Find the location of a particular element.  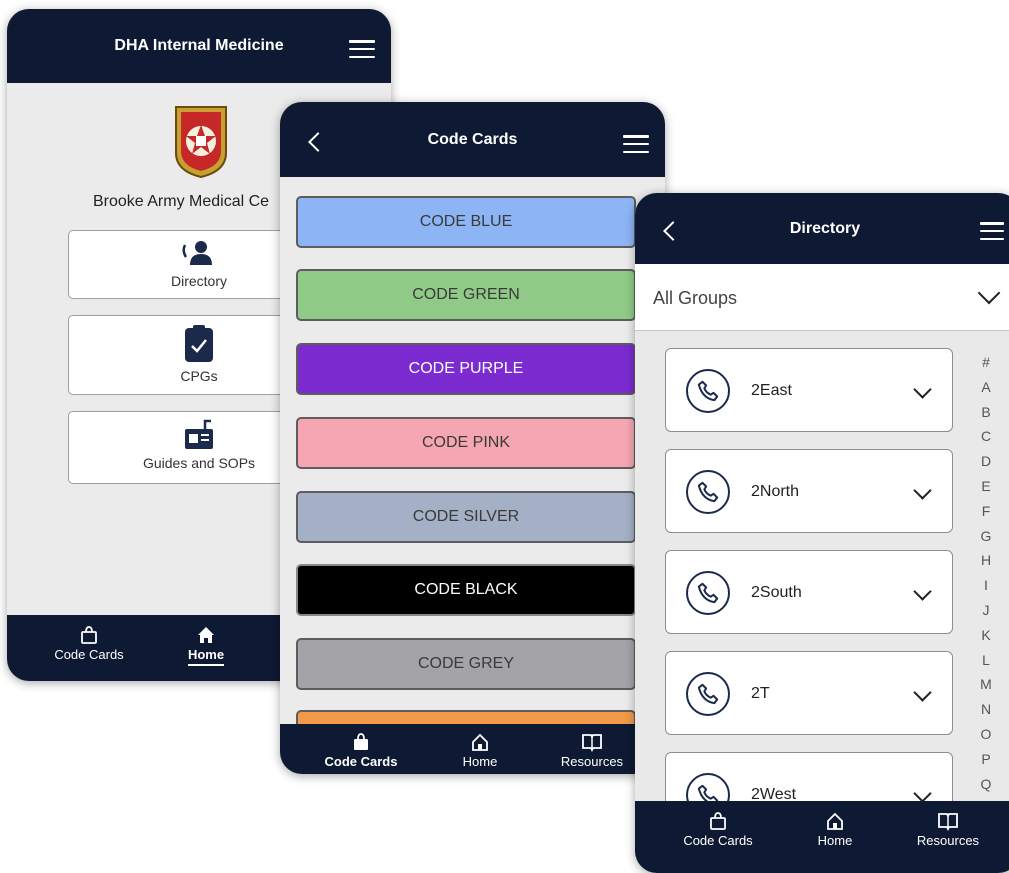

directory-entry-2t: 2T is located at coordinates (809, 693).